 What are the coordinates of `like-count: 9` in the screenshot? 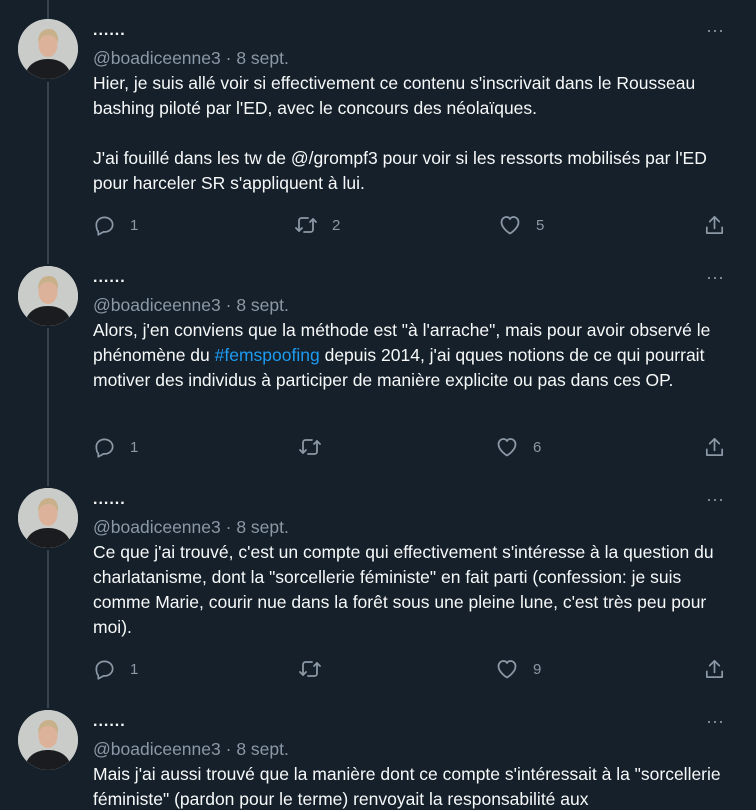 It's located at (537, 669).